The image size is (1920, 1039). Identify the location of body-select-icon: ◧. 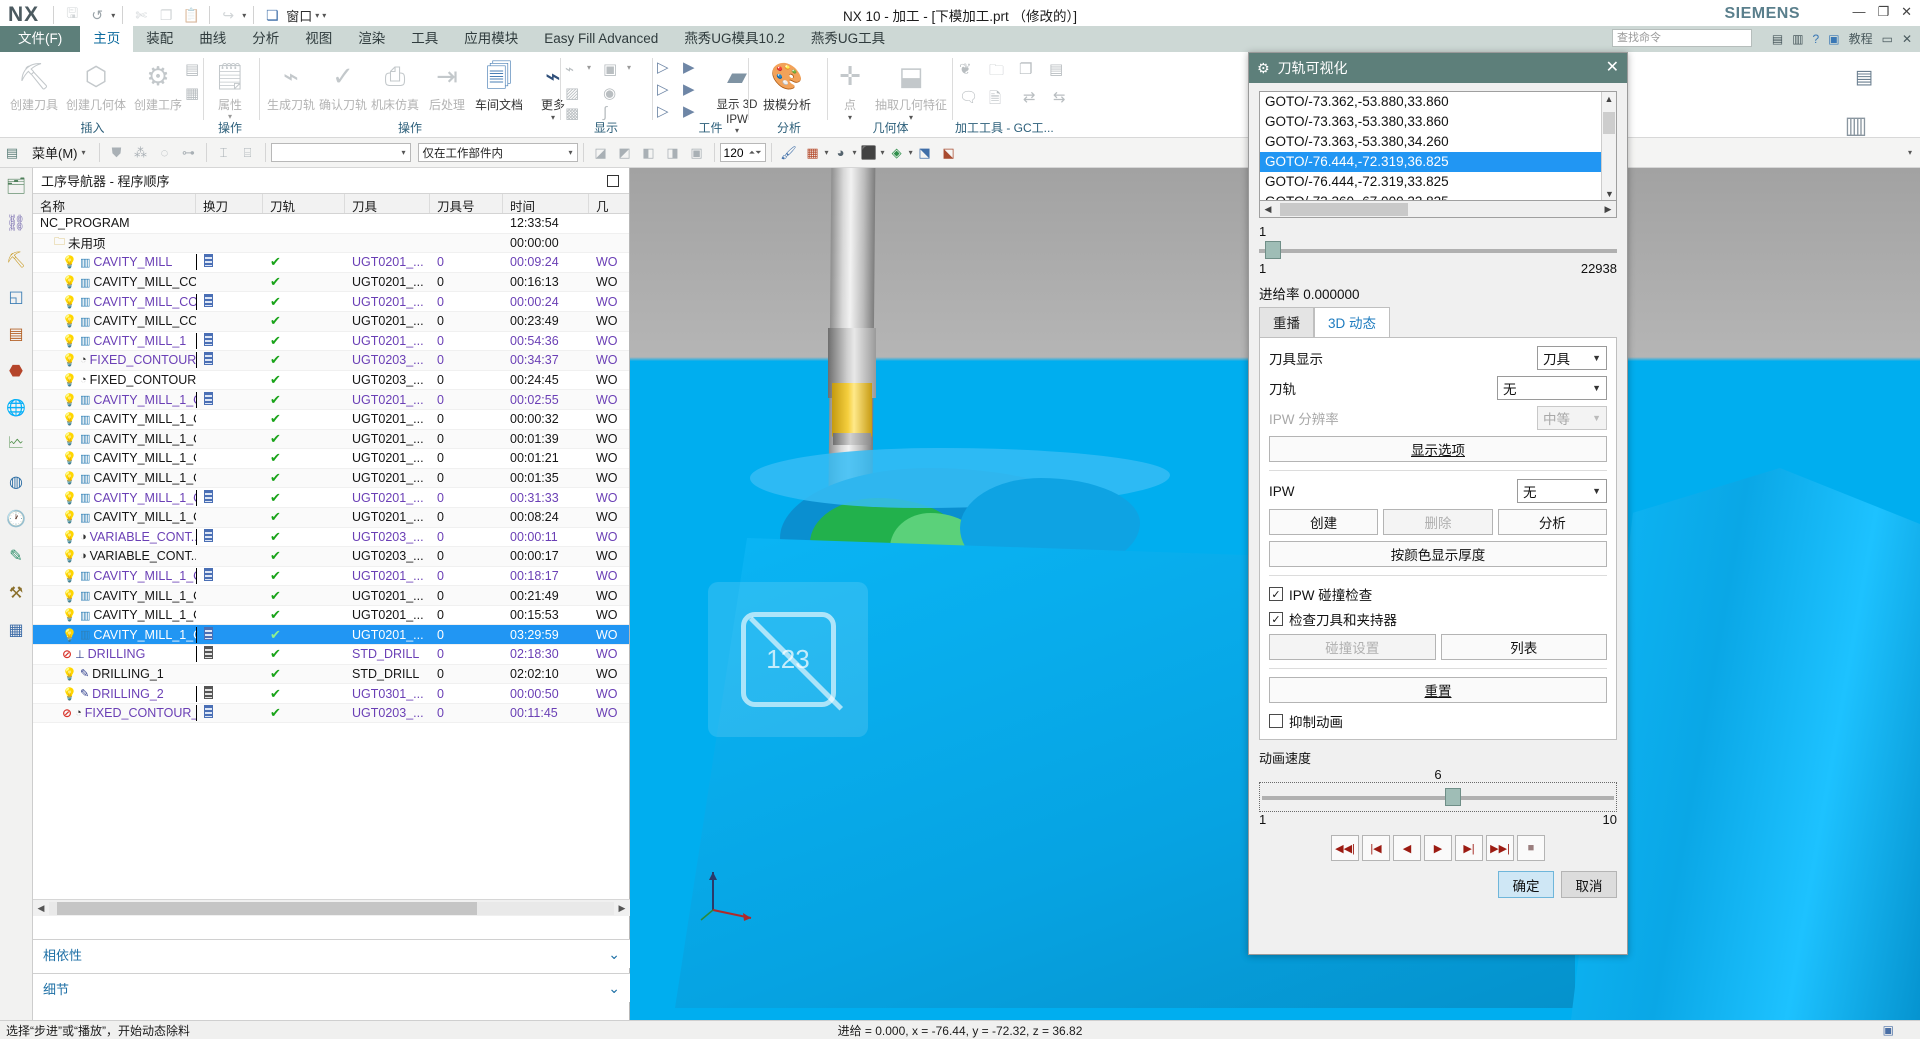
(649, 153).